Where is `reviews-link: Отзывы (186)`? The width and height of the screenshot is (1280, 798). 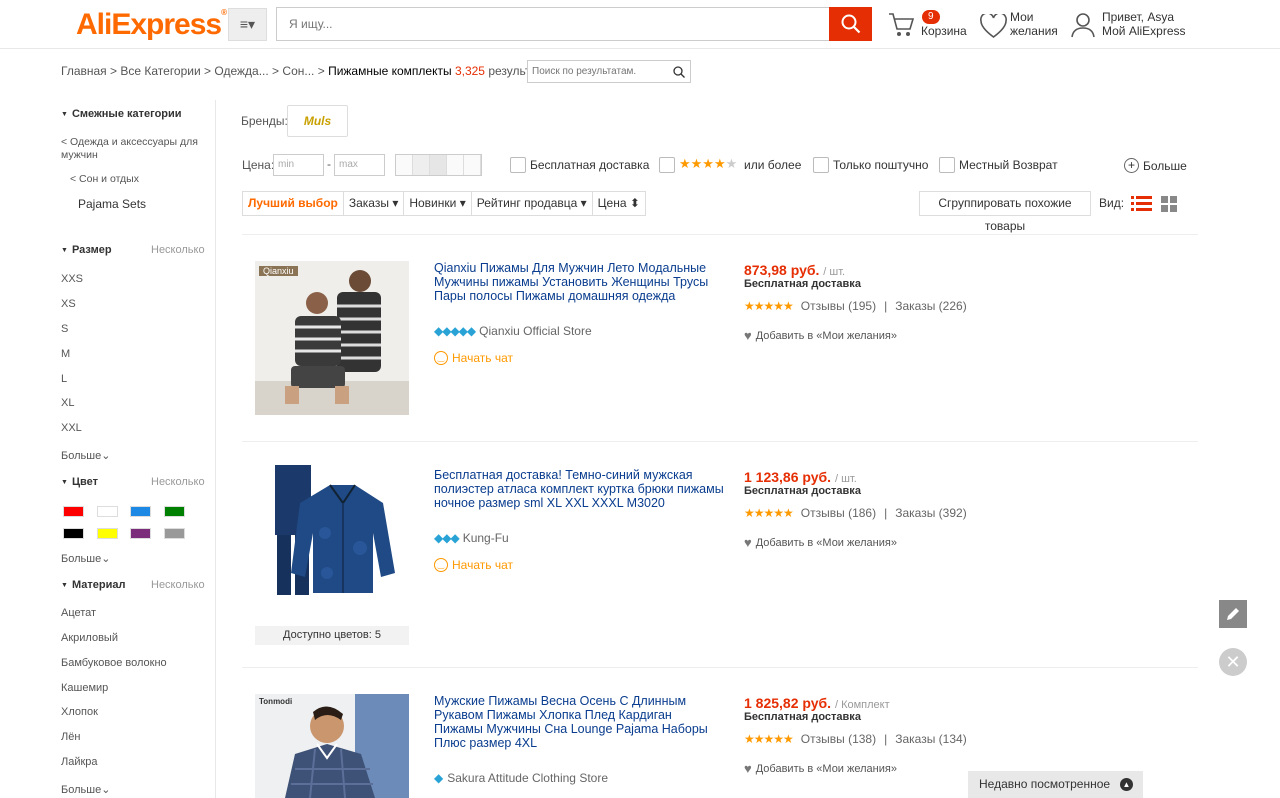
reviews-link: Отзывы (186) is located at coordinates (838, 513).